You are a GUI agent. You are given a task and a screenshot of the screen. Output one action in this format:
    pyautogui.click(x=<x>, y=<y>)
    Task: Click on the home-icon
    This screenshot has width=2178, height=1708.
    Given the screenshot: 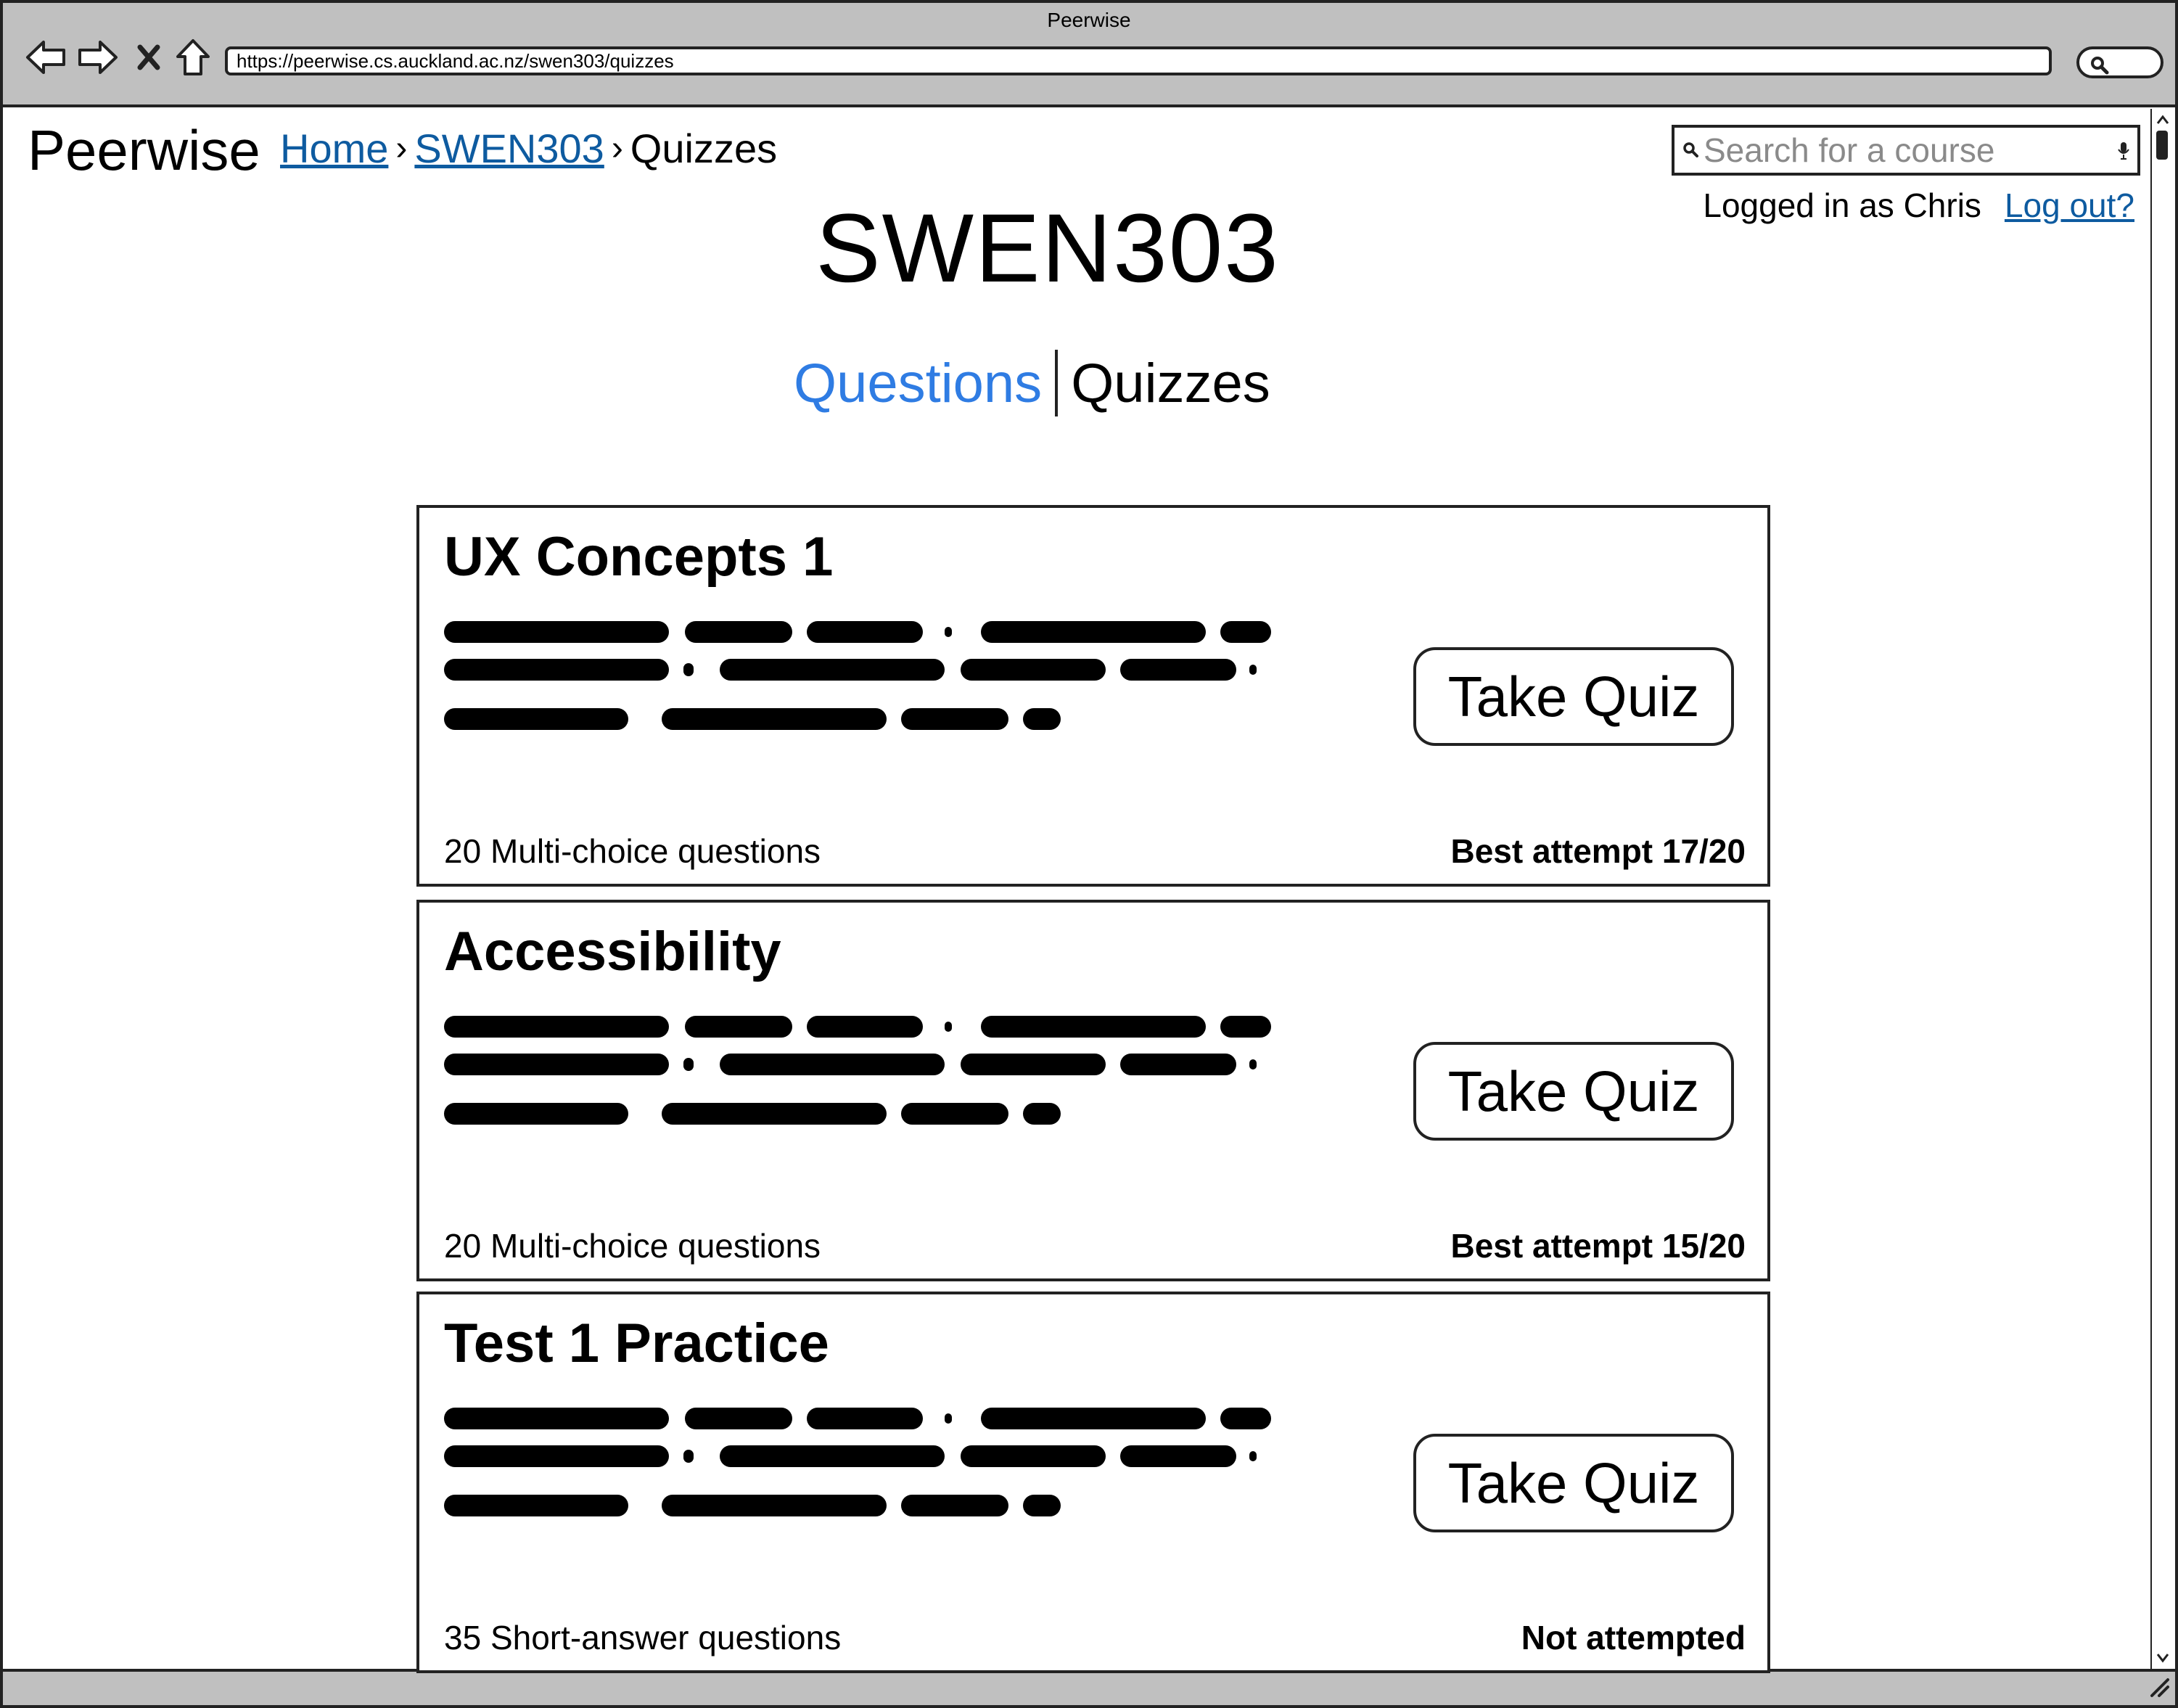 What is the action you would take?
    pyautogui.click(x=193, y=57)
    